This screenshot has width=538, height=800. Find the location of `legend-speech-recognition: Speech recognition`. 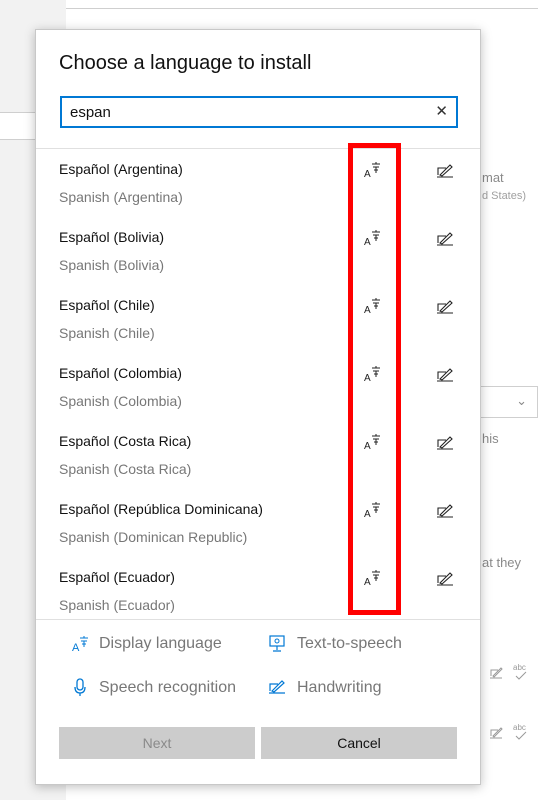

legend-speech-recognition: Speech recognition is located at coordinates (167, 687).